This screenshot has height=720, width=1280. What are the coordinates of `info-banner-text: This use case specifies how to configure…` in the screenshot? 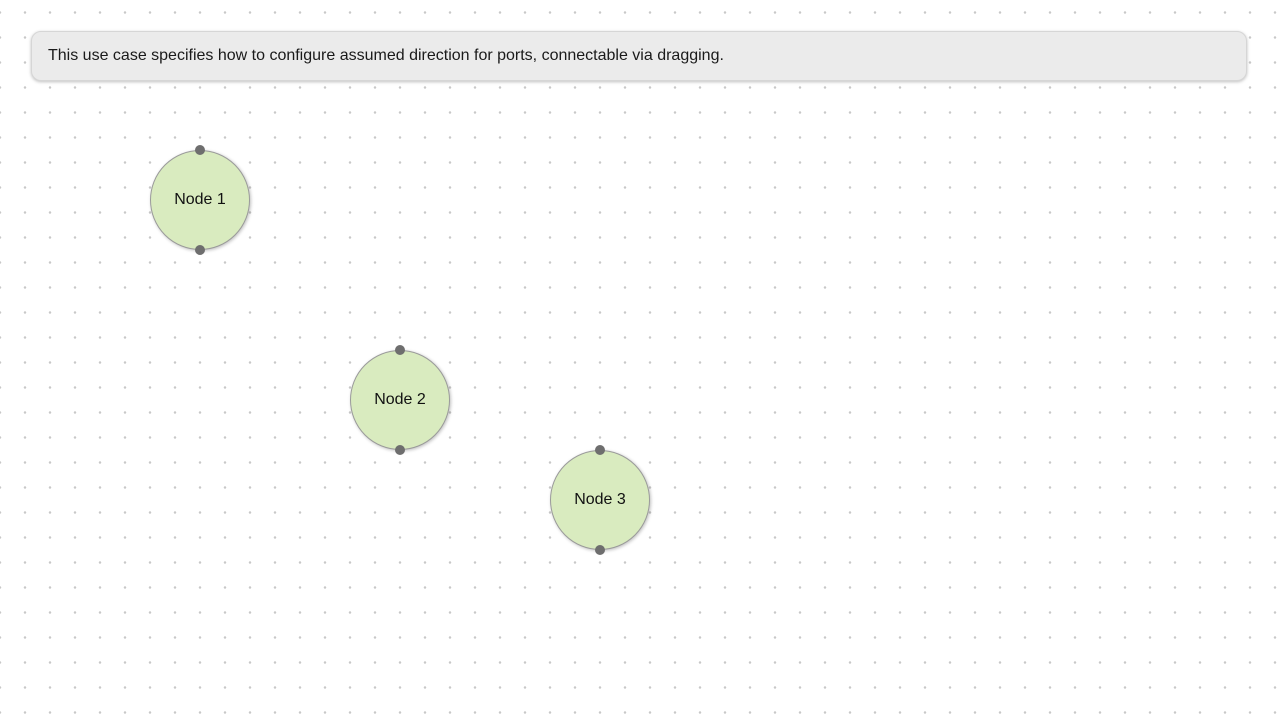 It's located at (386, 55).